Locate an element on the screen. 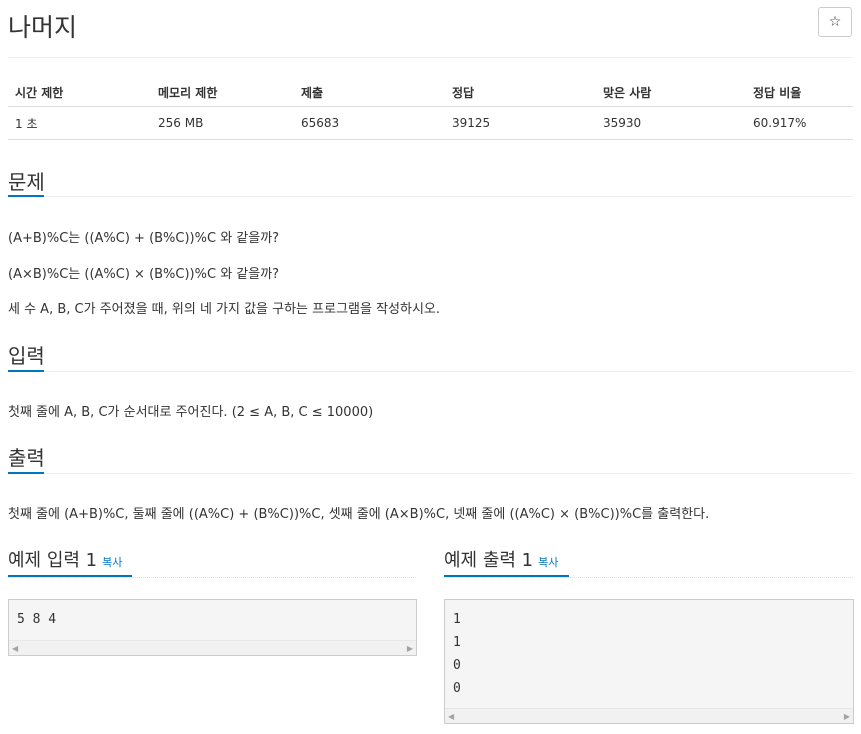 The width and height of the screenshot is (861, 734). header-submissions: 제출 is located at coordinates (369, 92).